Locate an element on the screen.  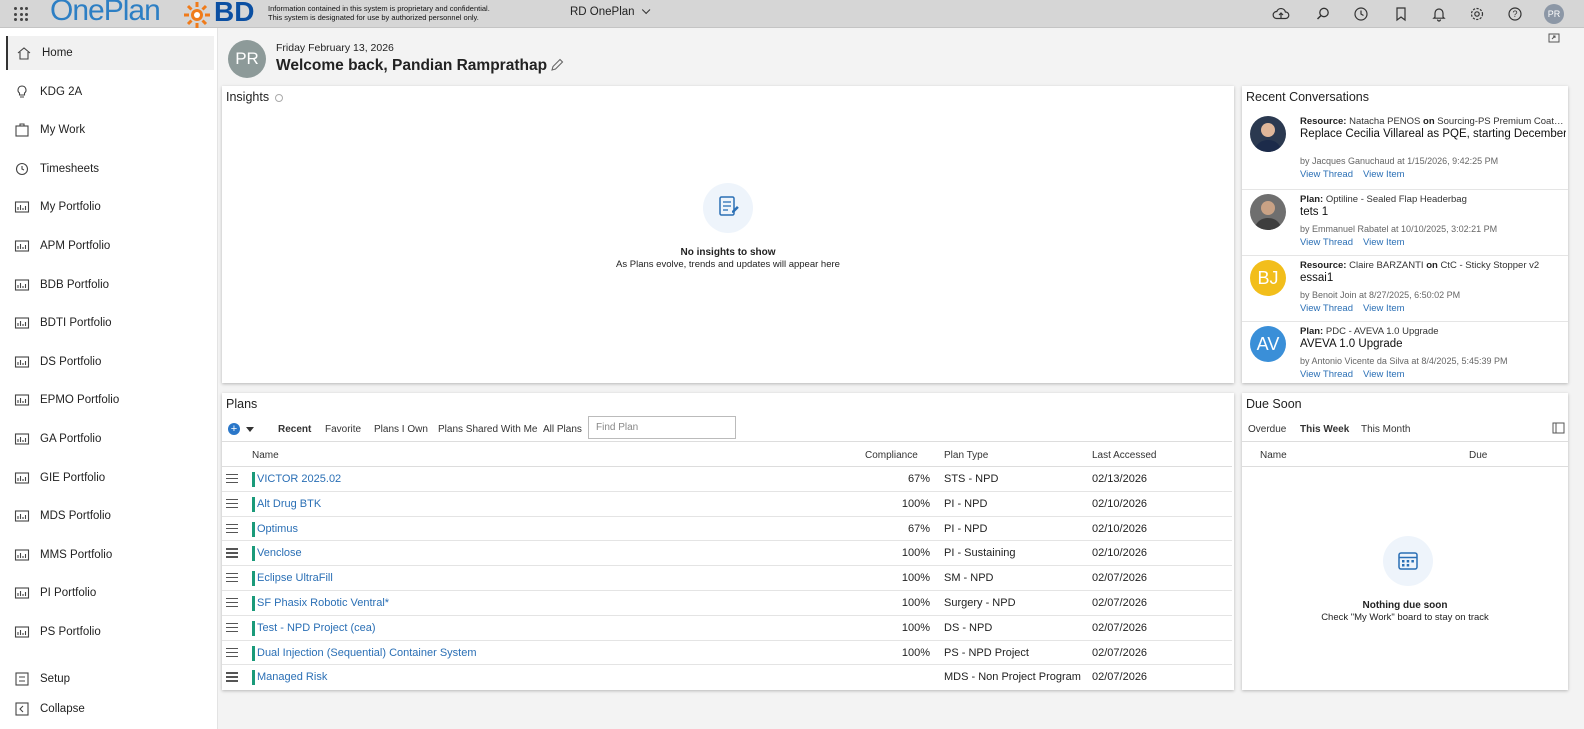
sidebar-item-apm-portfolio: APM Portfolio is located at coordinates (110, 246).